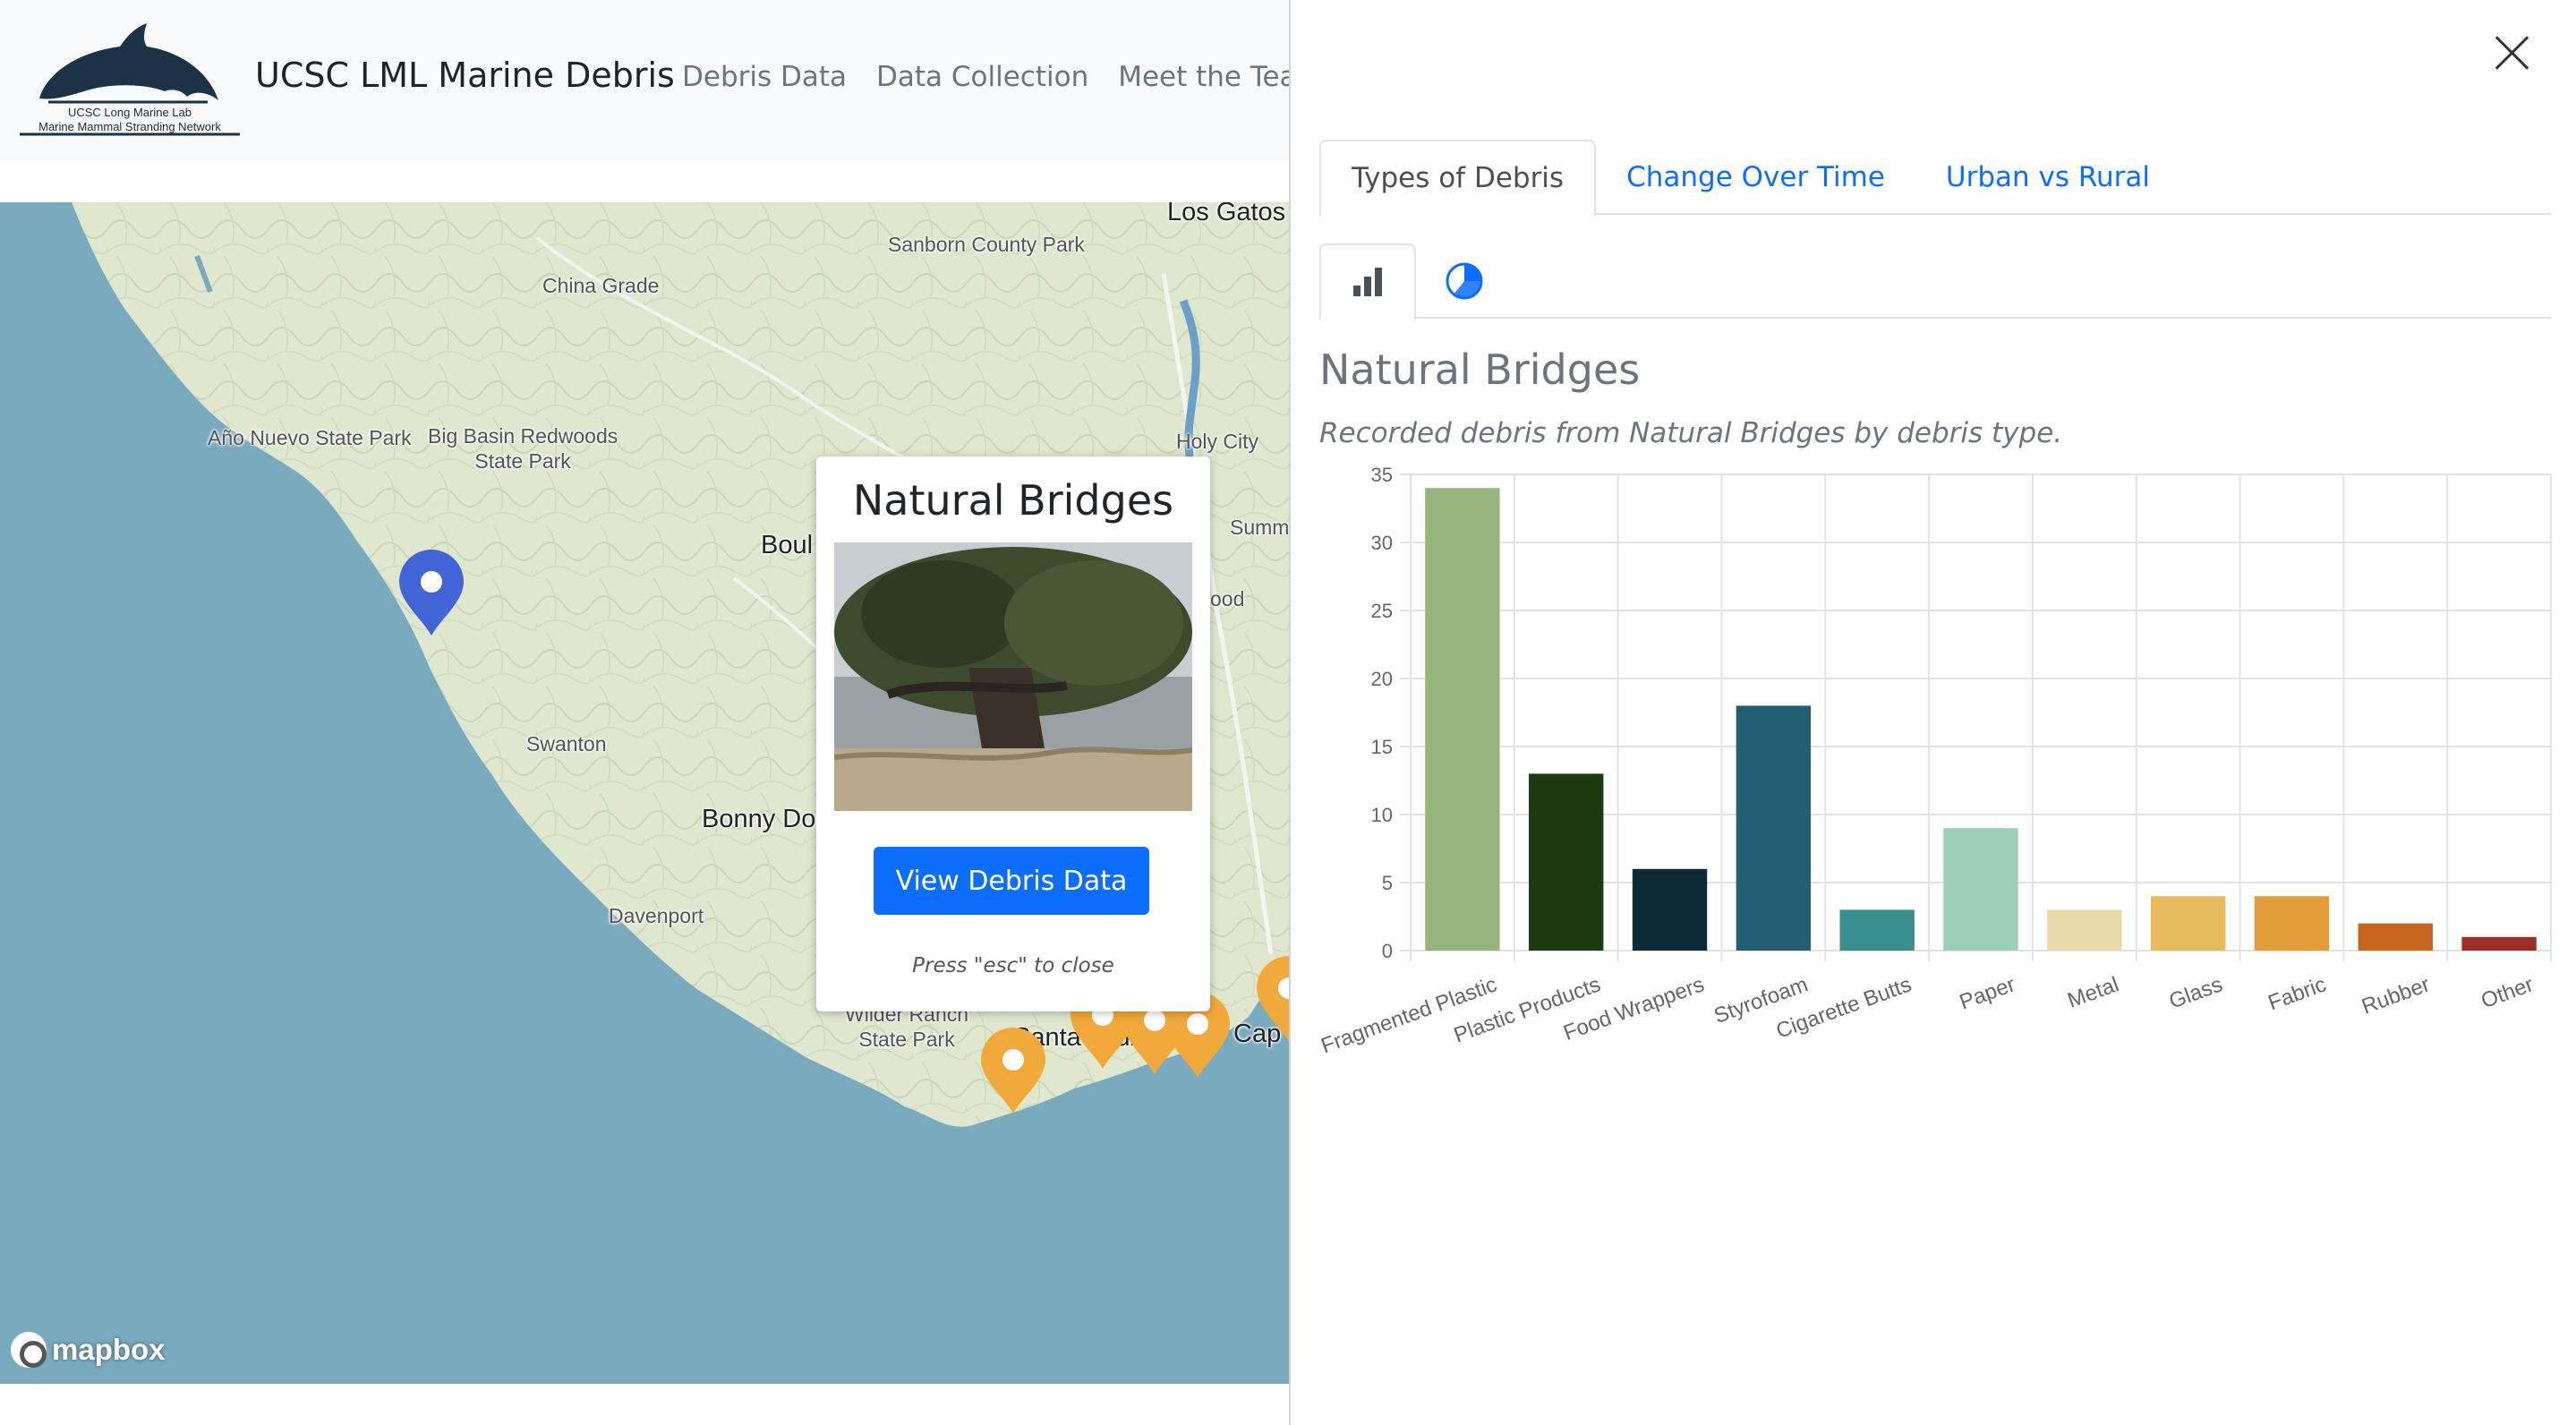 This screenshot has width=2576, height=1425. I want to click on y-tick-label: 15, so click(1382, 747).